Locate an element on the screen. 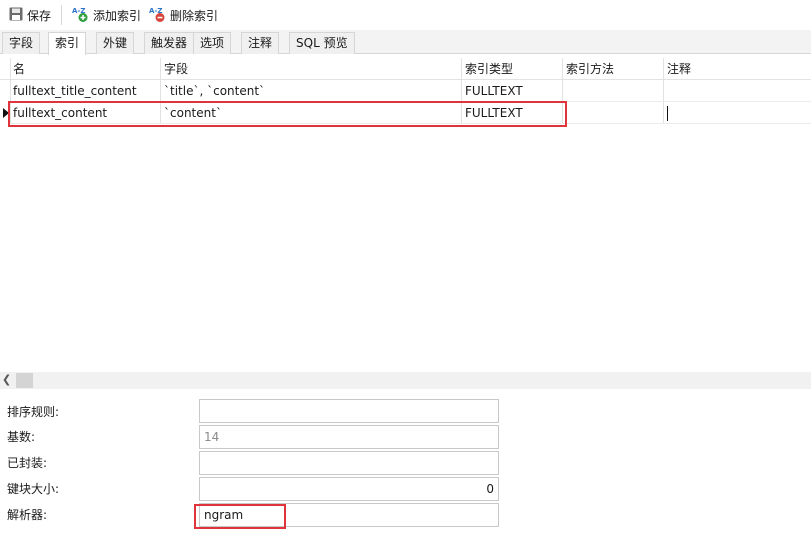 This screenshot has height=554, width=811. tab-fields: 字段 is located at coordinates (21, 43).